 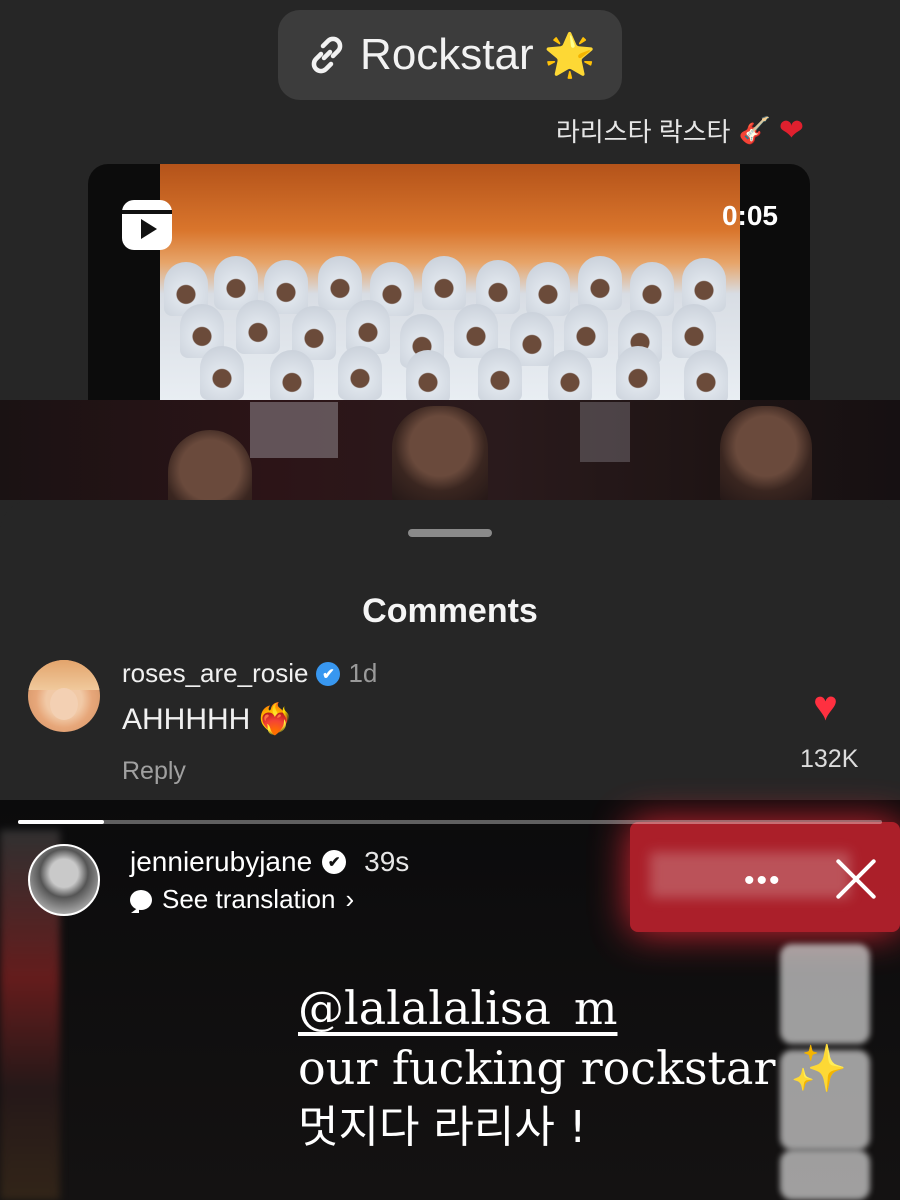 I want to click on sheet-drag-handle, so click(x=450, y=533).